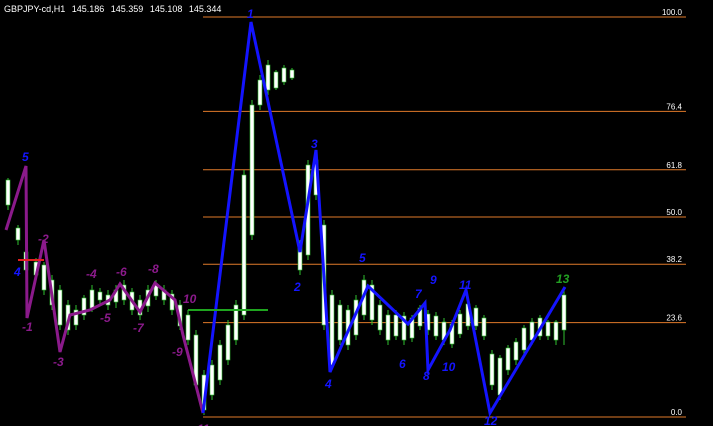  What do you see at coordinates (43, 239) in the screenshot?
I see `wave-label: -2` at bounding box center [43, 239].